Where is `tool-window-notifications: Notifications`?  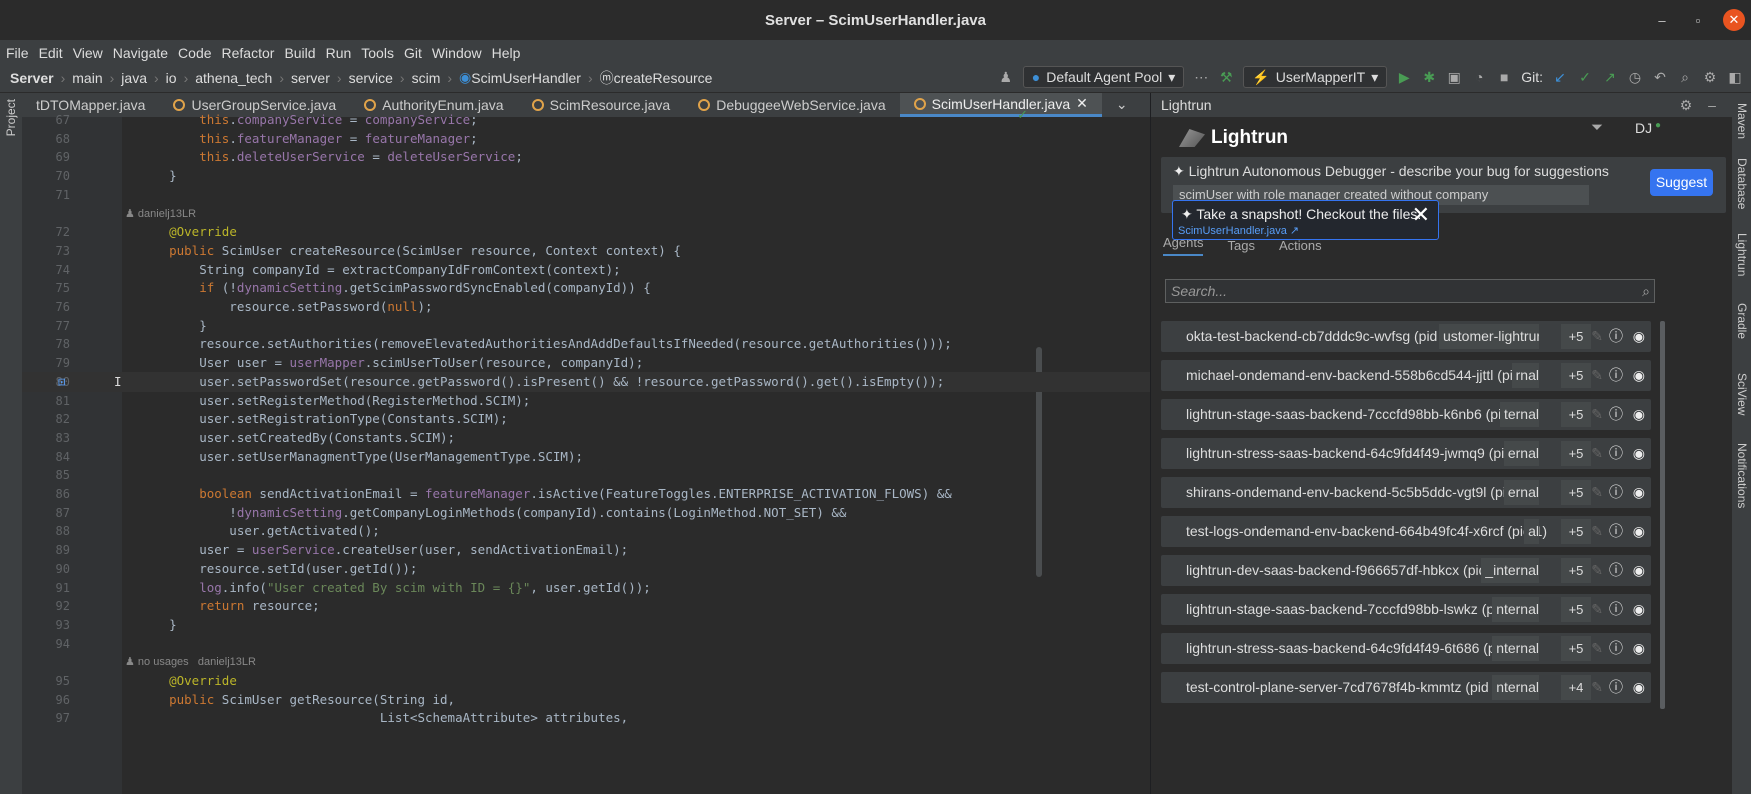
tool-window-notifications: Notifications is located at coordinates (1742, 475).